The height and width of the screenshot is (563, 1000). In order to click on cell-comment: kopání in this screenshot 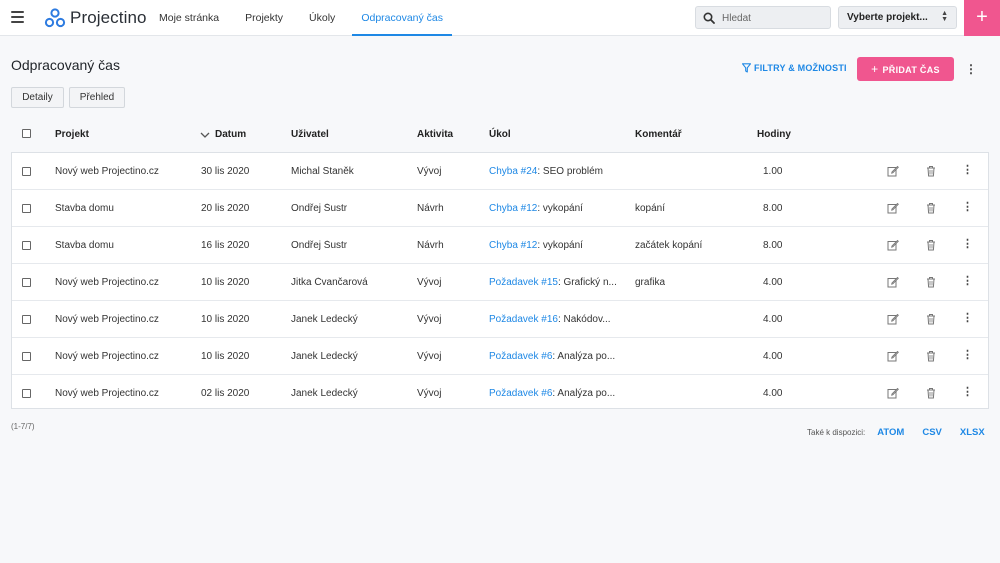, I will do `click(650, 208)`.